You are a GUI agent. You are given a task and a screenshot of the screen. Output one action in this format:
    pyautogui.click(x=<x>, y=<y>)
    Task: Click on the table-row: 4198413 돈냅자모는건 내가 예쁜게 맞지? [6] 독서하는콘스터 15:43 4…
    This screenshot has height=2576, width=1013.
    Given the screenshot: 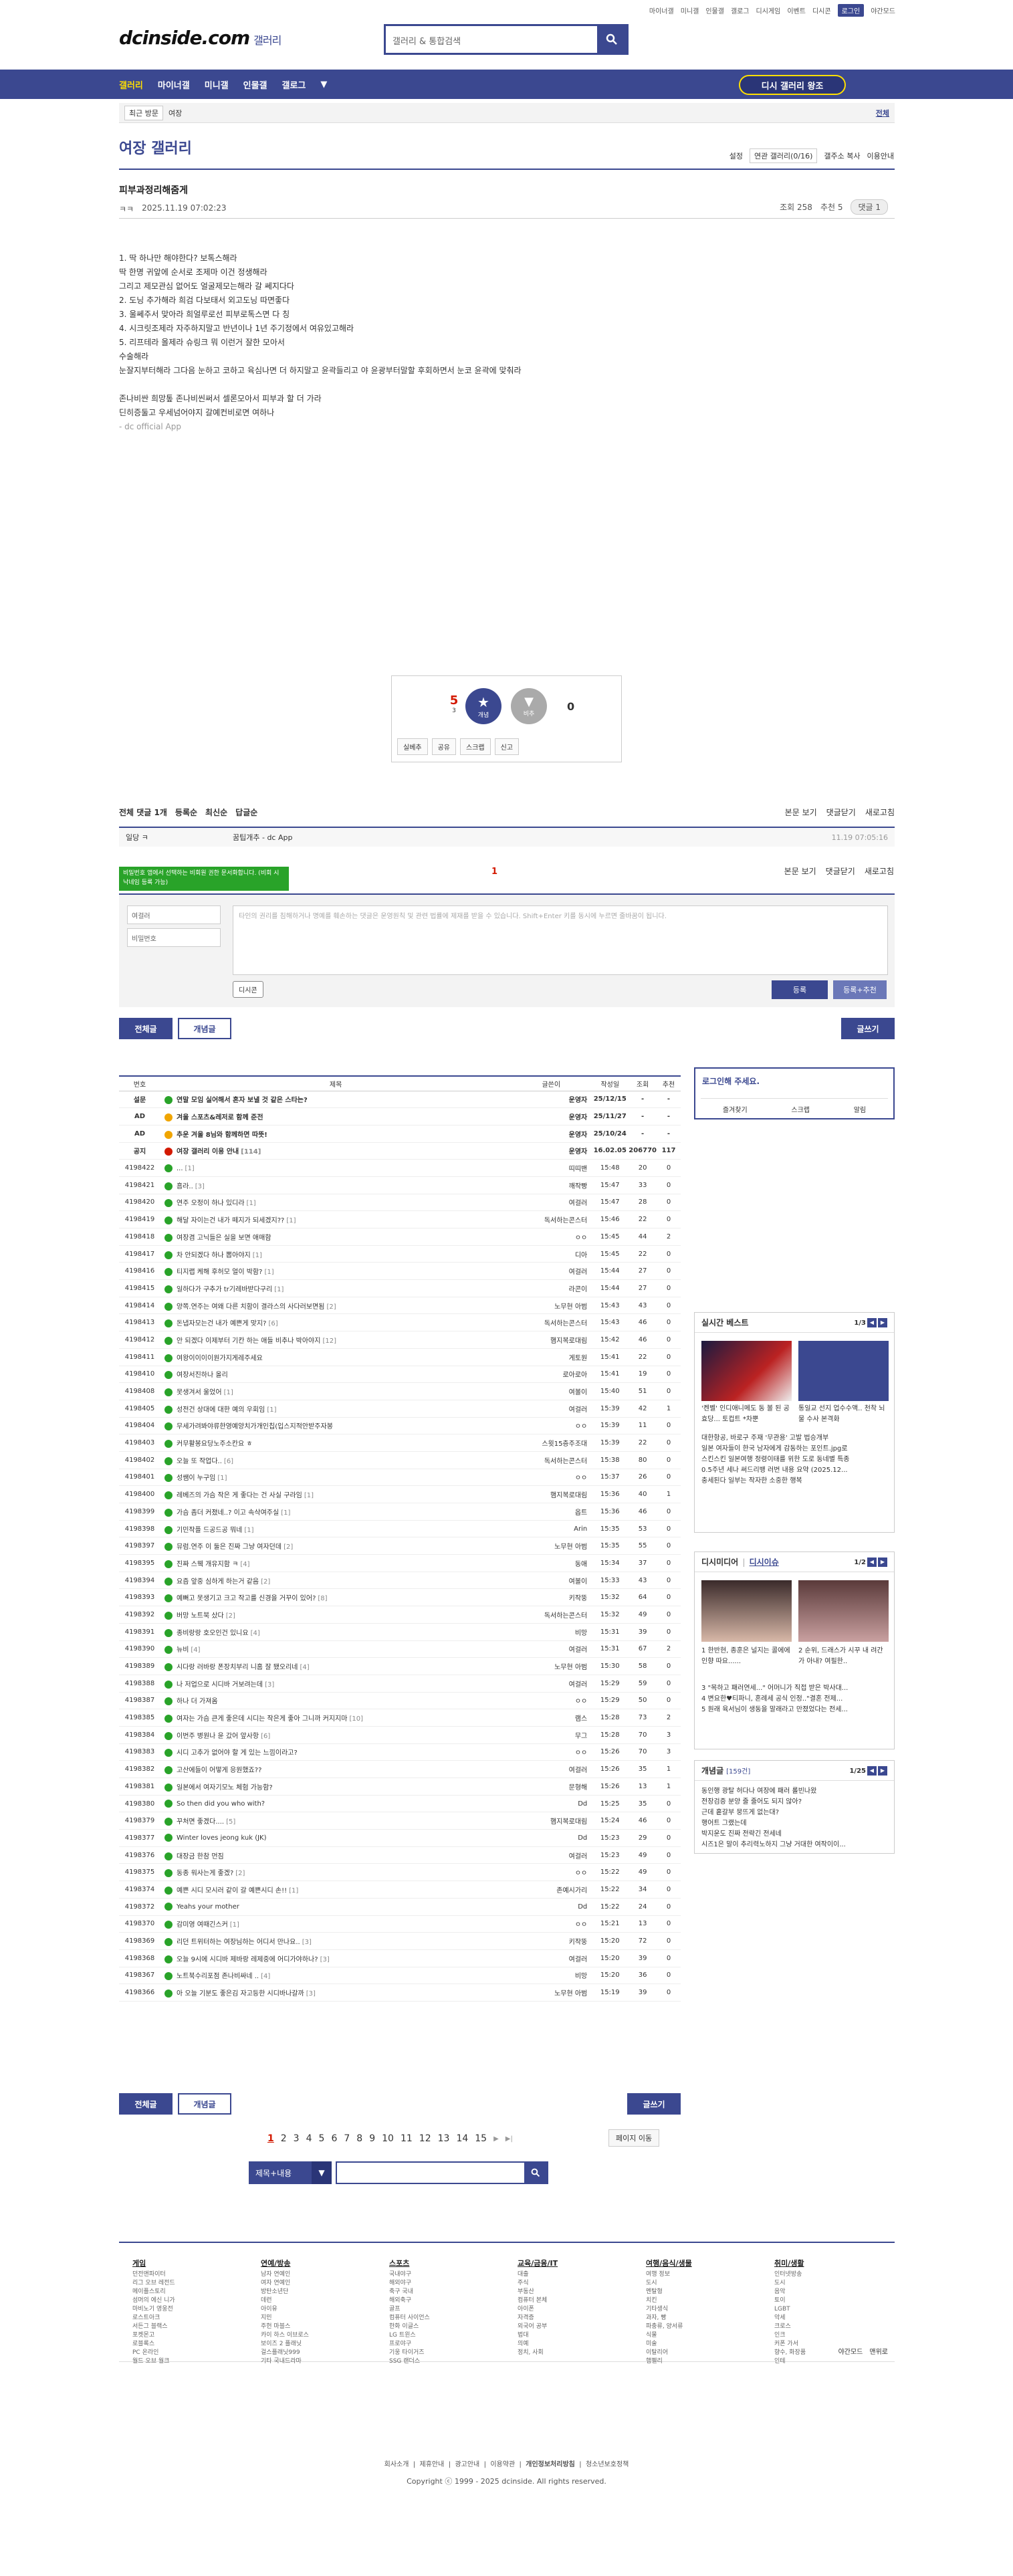 What is the action you would take?
    pyautogui.click(x=400, y=1322)
    